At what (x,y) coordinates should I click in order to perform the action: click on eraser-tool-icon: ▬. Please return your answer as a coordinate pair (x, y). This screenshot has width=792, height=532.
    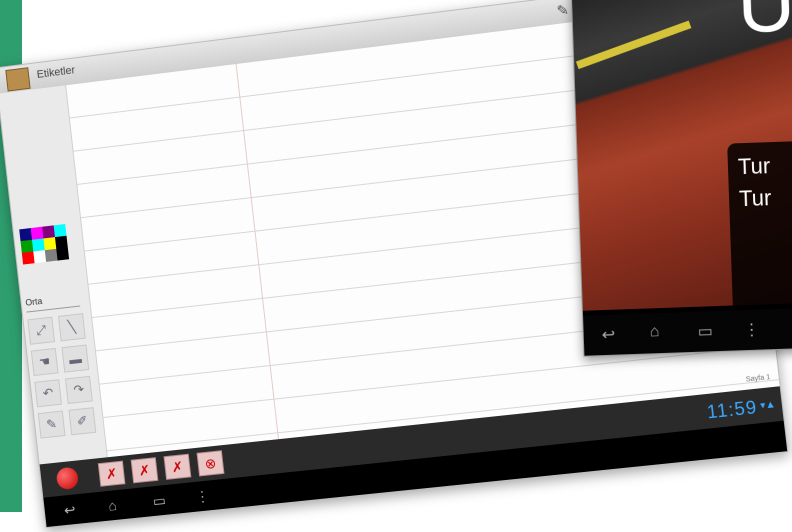
    Looking at the image, I should click on (75, 358).